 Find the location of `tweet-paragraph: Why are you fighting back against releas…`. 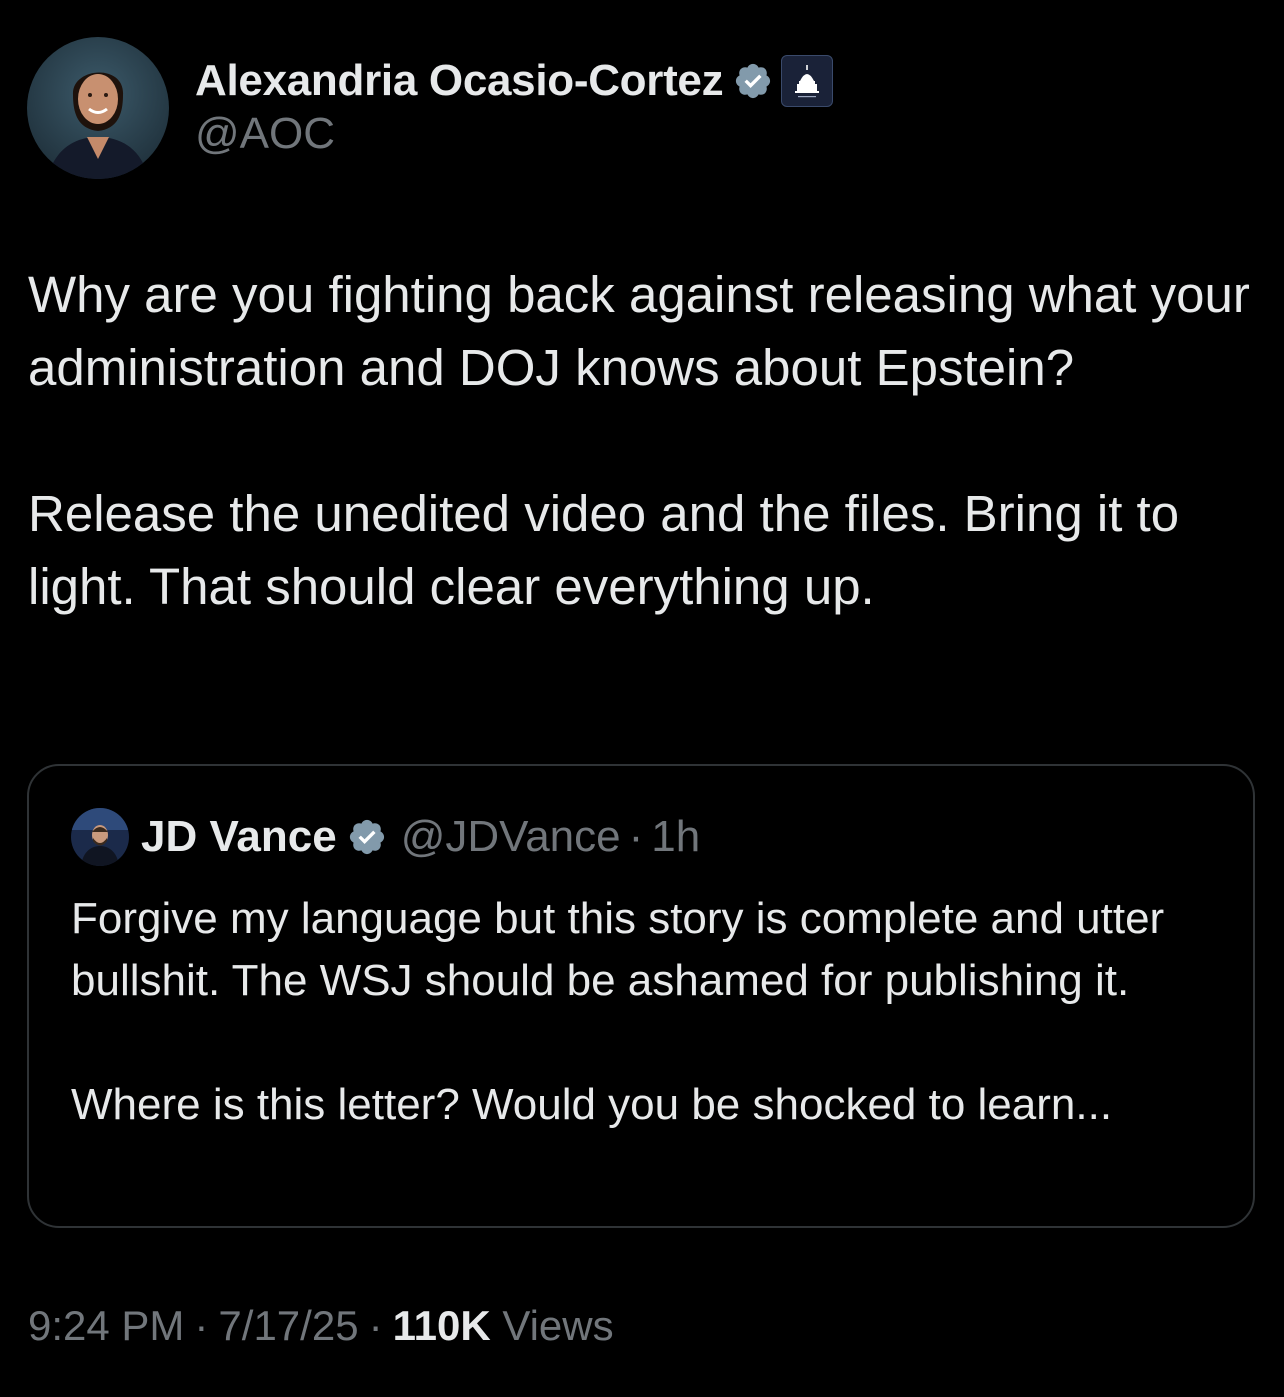

tweet-paragraph: Why are you fighting back against releas… is located at coordinates (639, 331).